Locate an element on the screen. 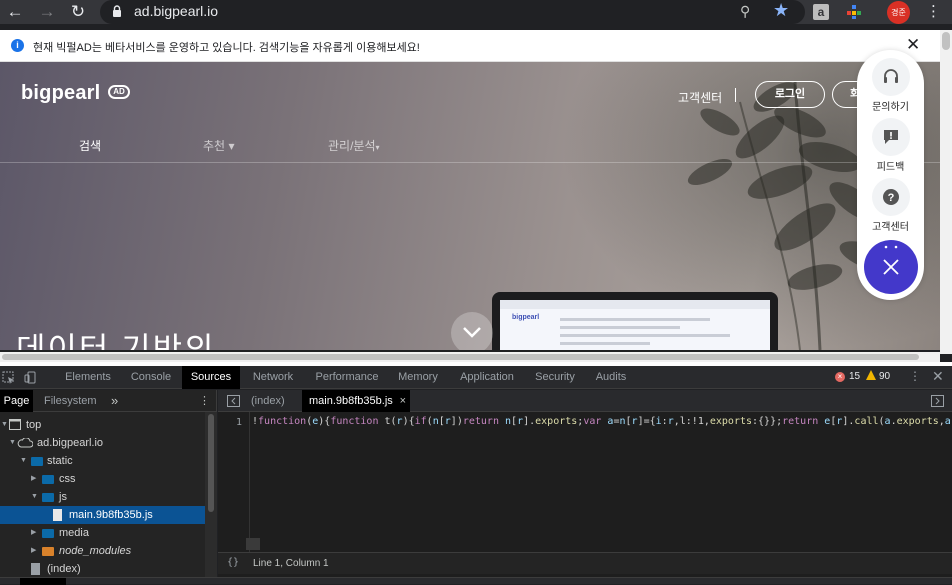 The image size is (952, 585). bookmark-star-icon: ★ is located at coordinates (781, 10).